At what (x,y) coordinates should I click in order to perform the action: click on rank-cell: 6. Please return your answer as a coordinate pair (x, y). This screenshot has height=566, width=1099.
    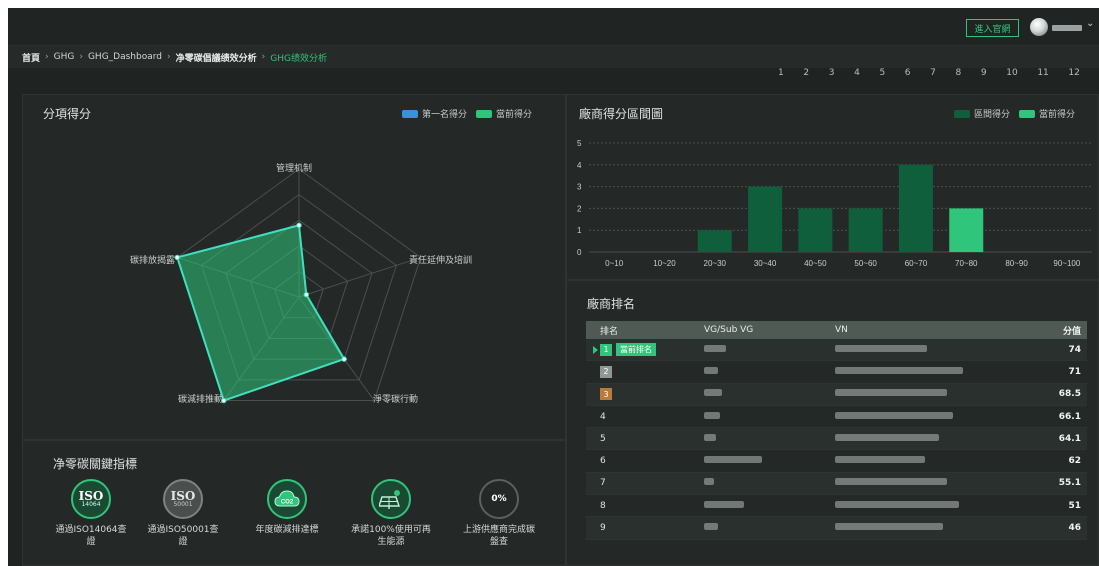
    Looking at the image, I should click on (645, 461).